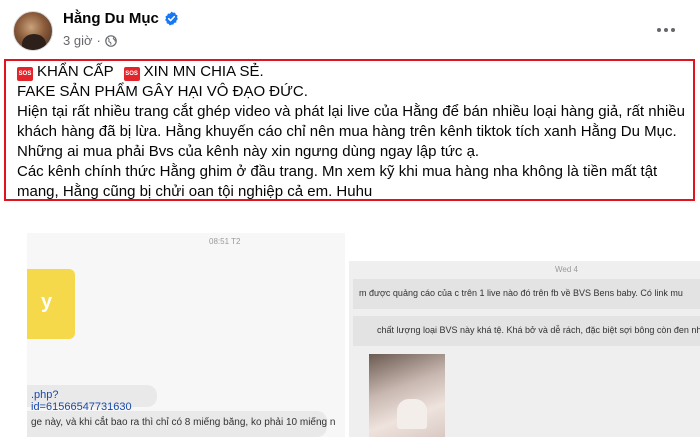 The height and width of the screenshot is (437, 700). I want to click on link-message-bubble: .php?id=61566547731630, so click(92, 399).